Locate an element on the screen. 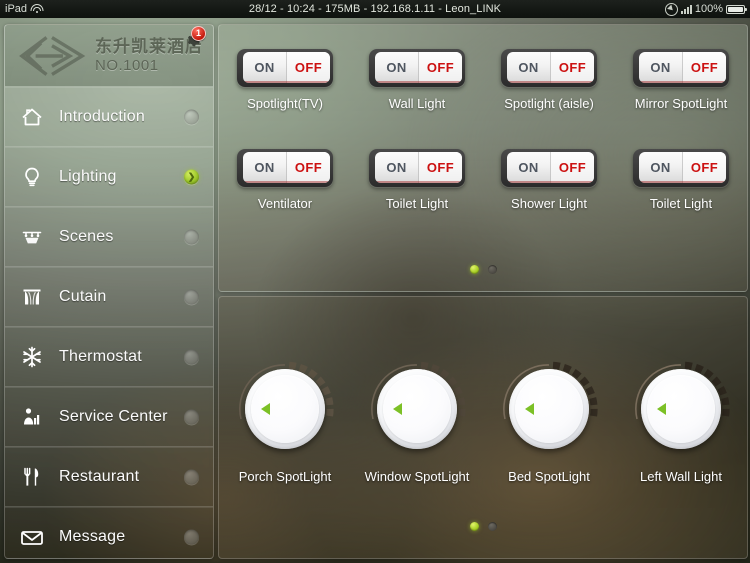  switch-cell: ON OFF Wall Light is located at coordinates (417, 80).